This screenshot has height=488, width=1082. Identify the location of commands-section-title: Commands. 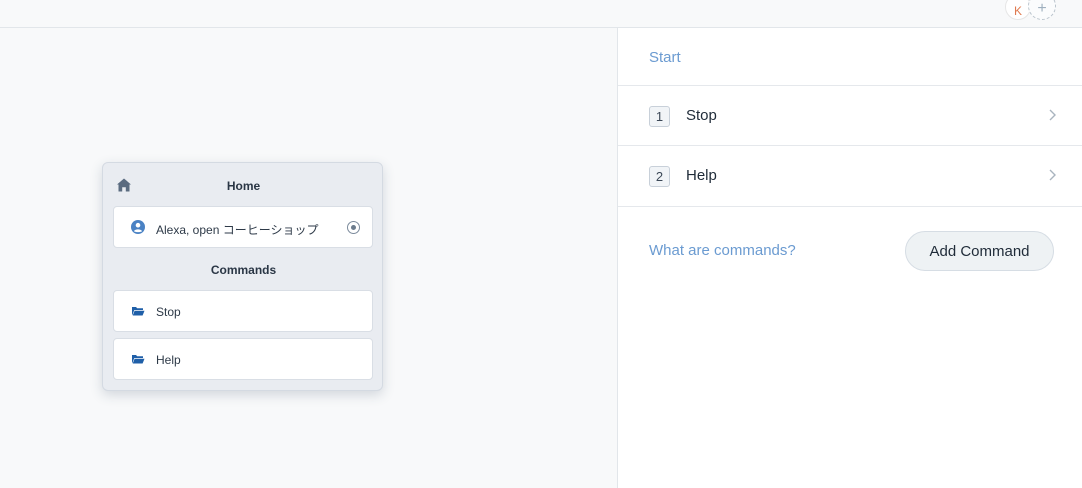
(243, 270).